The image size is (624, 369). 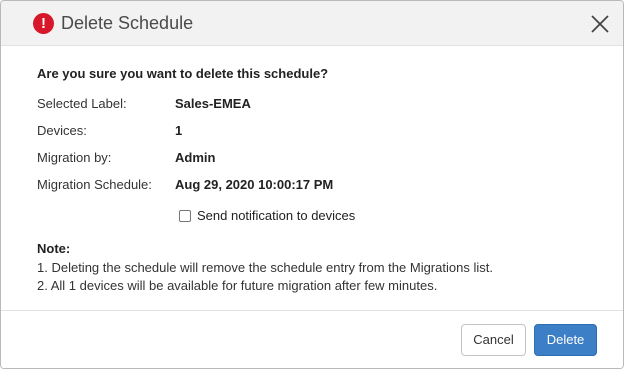 What do you see at coordinates (62, 130) in the screenshot?
I see `detail-label: Devices:` at bounding box center [62, 130].